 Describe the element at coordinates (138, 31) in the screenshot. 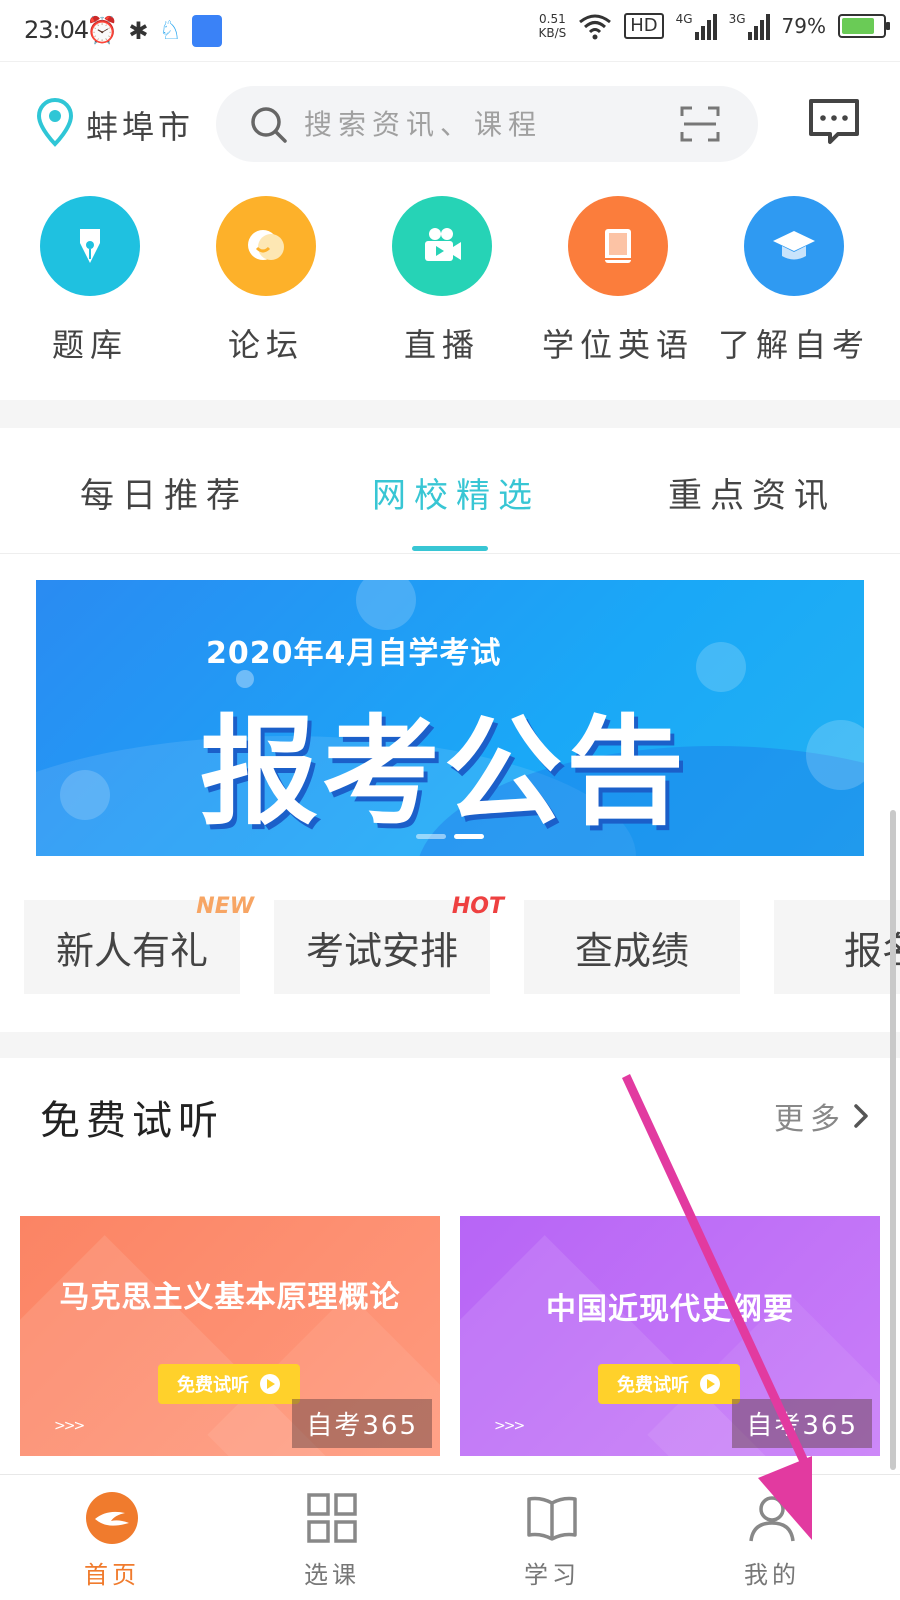

I see `bluetooth-icon: ✱` at that location.